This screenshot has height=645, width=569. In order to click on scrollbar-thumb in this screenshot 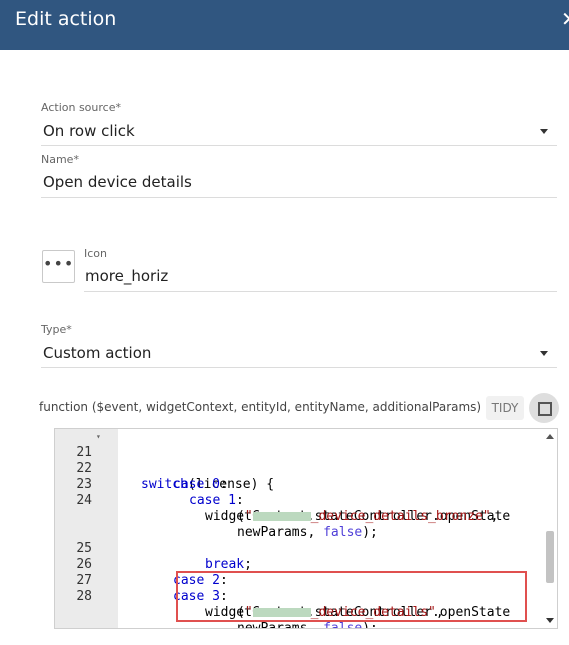, I will do `click(550, 557)`.